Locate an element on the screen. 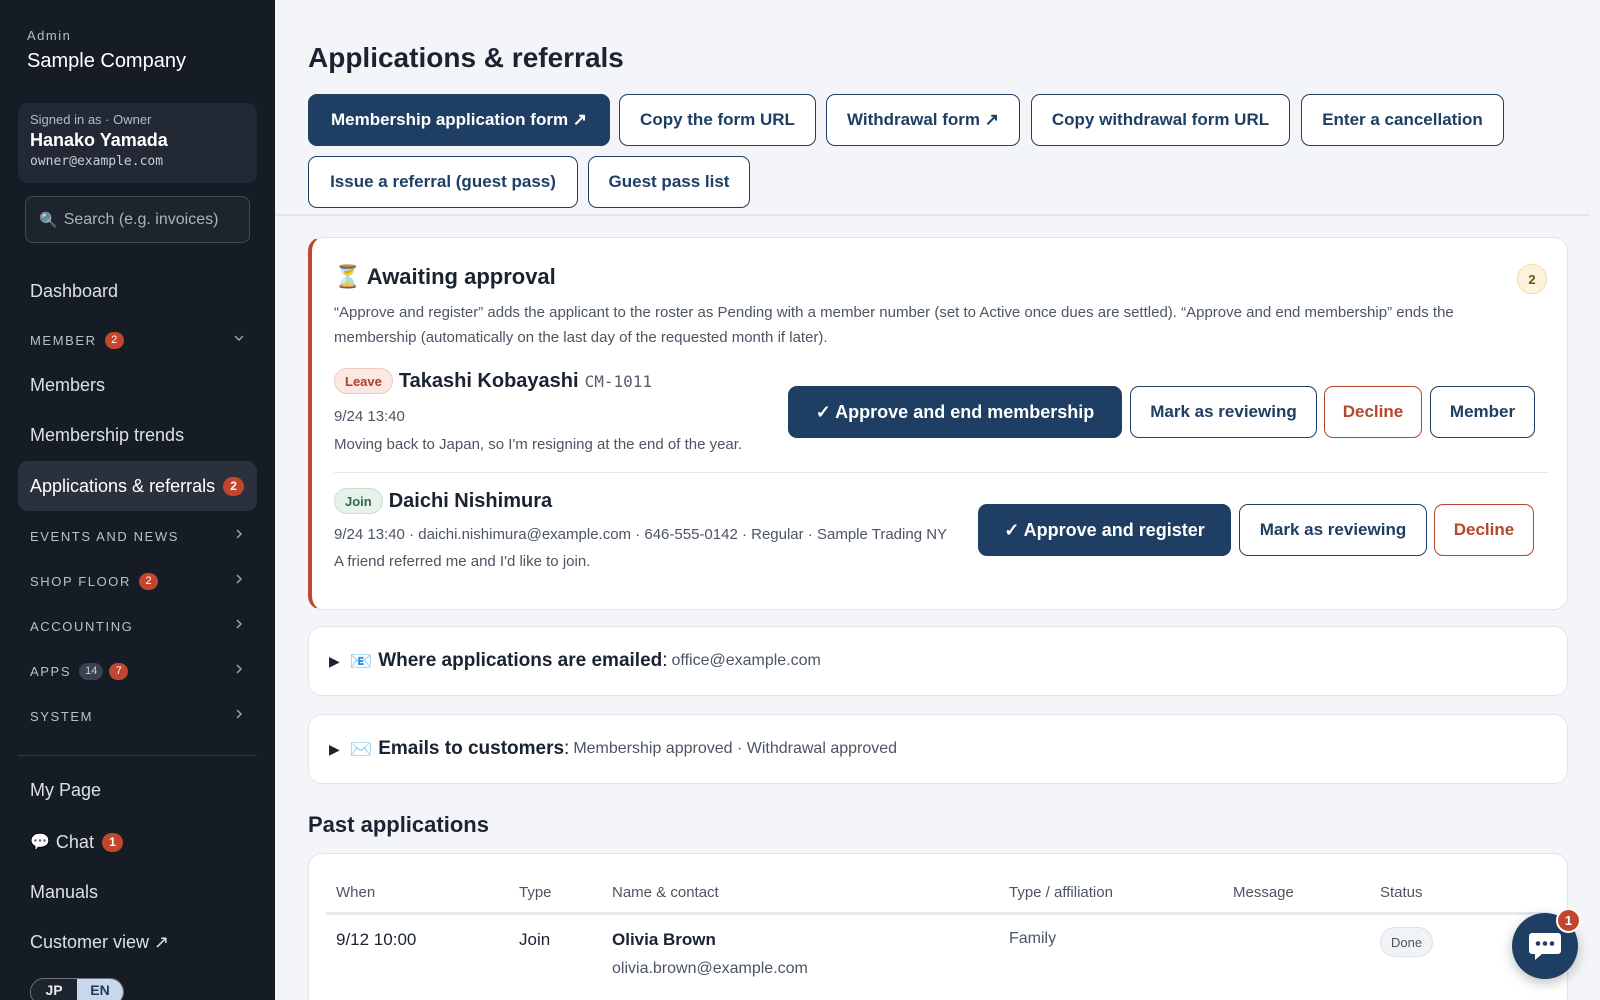  search-placeholder: Search (e.g. invoices) is located at coordinates (141, 219).